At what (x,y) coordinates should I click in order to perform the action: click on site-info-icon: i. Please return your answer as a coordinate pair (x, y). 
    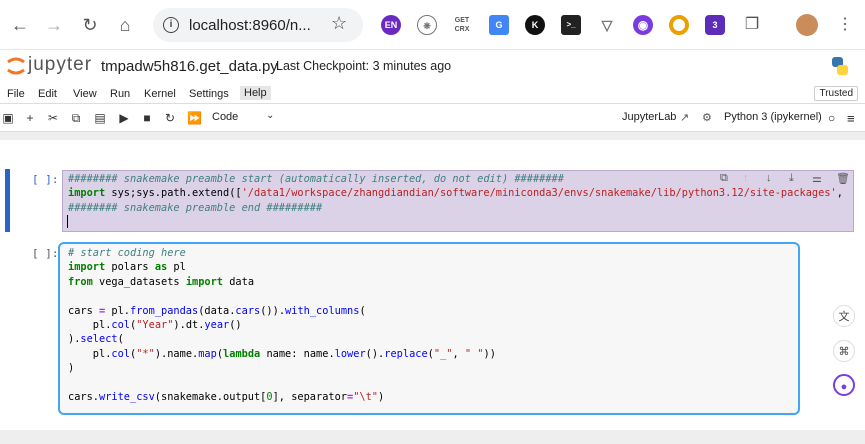
    Looking at the image, I should click on (171, 25).